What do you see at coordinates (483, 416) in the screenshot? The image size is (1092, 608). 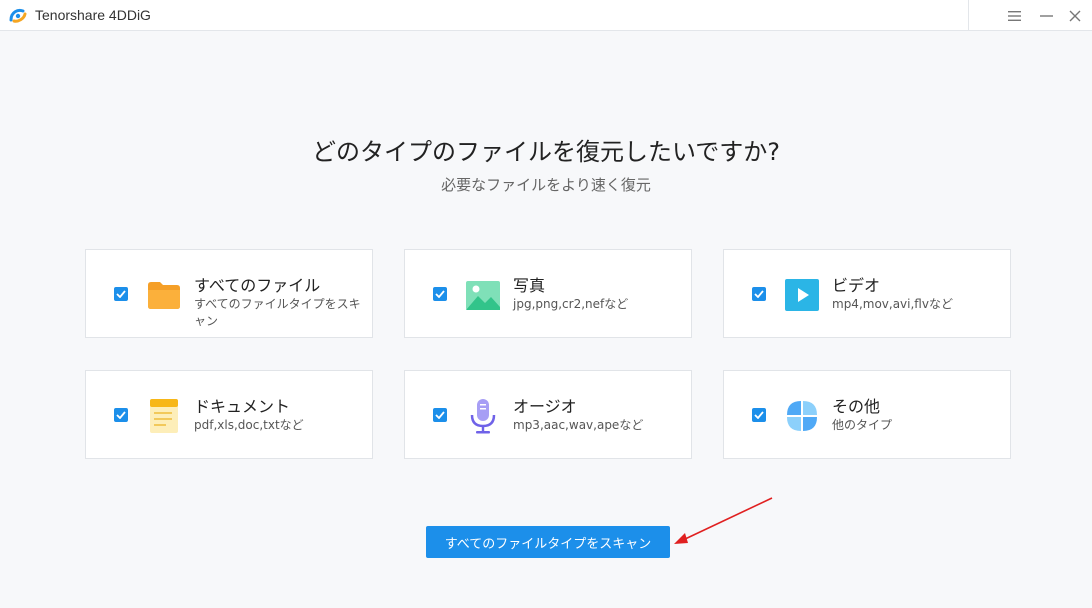 I see `microphone-icon` at bounding box center [483, 416].